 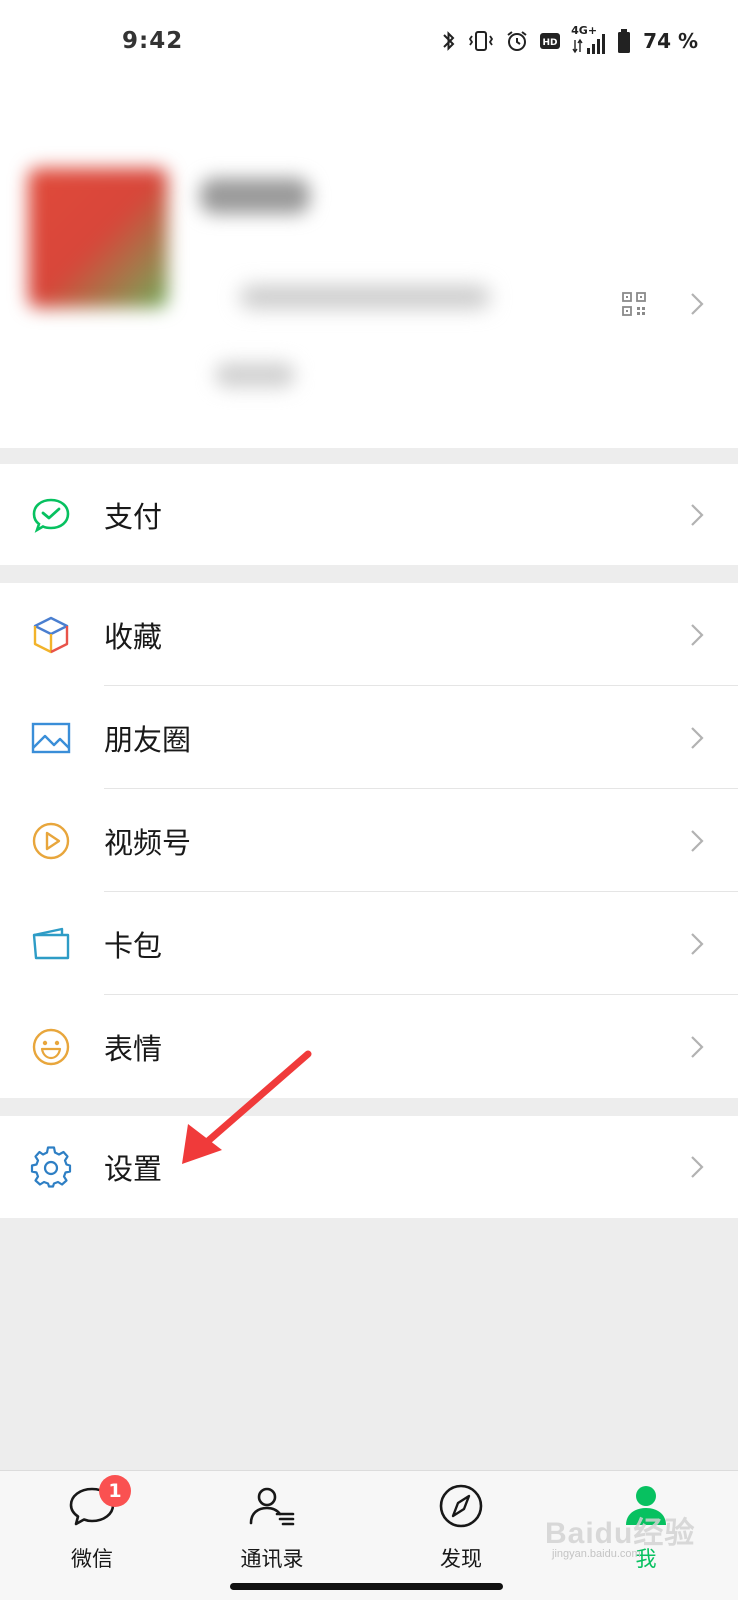 I want to click on alarm-icon, so click(x=517, y=41).